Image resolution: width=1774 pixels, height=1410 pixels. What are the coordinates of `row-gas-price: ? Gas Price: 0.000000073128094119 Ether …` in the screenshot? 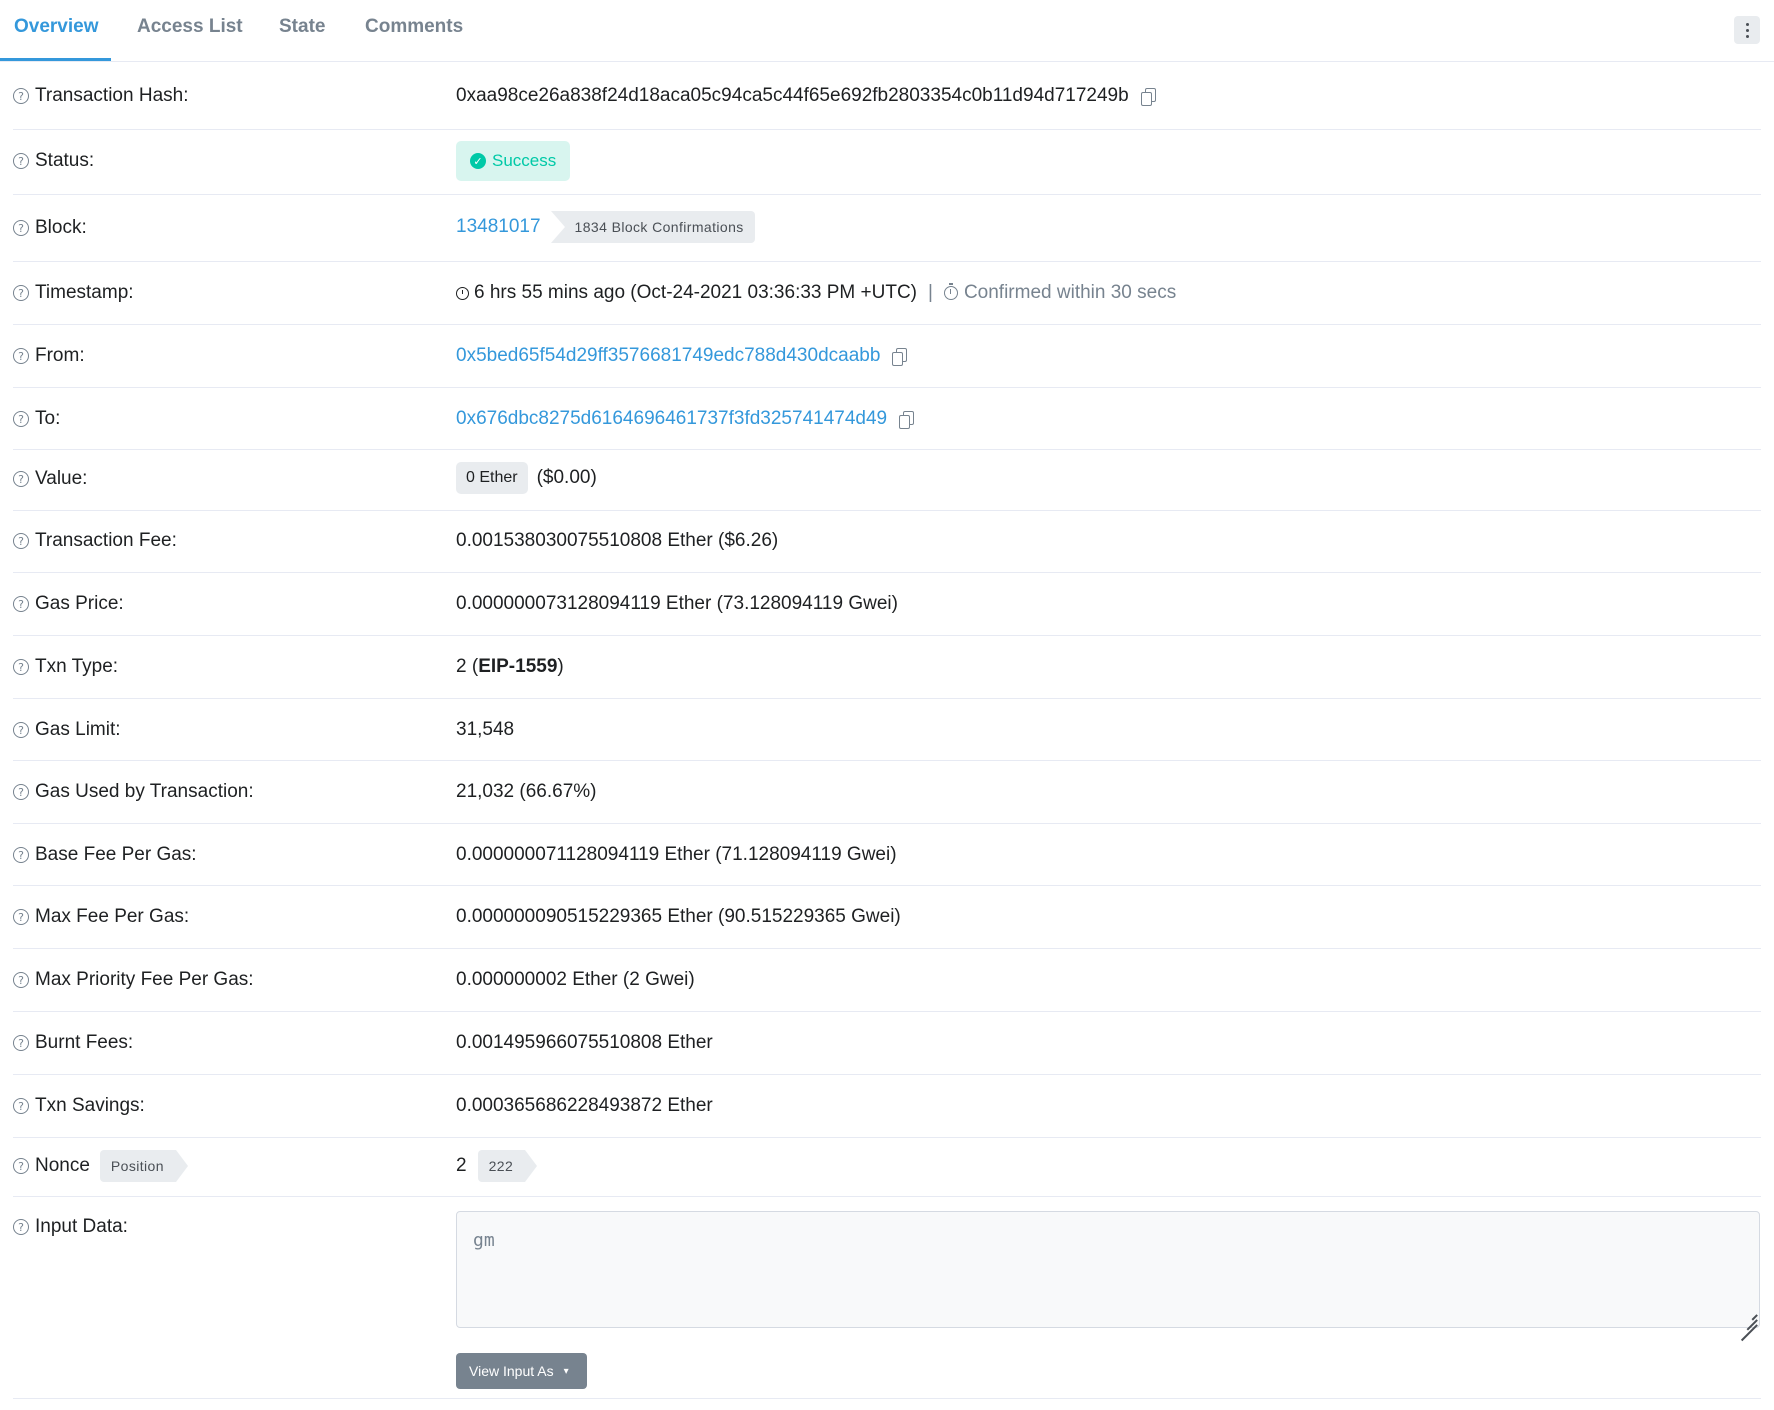 It's located at (887, 604).